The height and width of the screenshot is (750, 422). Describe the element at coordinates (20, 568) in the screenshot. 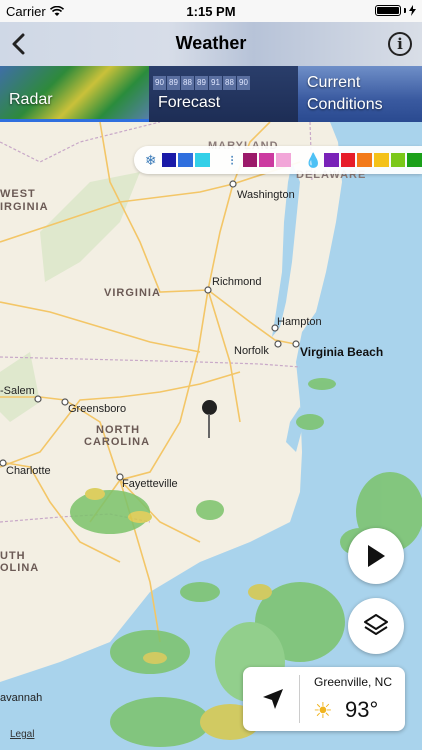

I see `state-label-south-carolina-line2: OLINA` at that location.